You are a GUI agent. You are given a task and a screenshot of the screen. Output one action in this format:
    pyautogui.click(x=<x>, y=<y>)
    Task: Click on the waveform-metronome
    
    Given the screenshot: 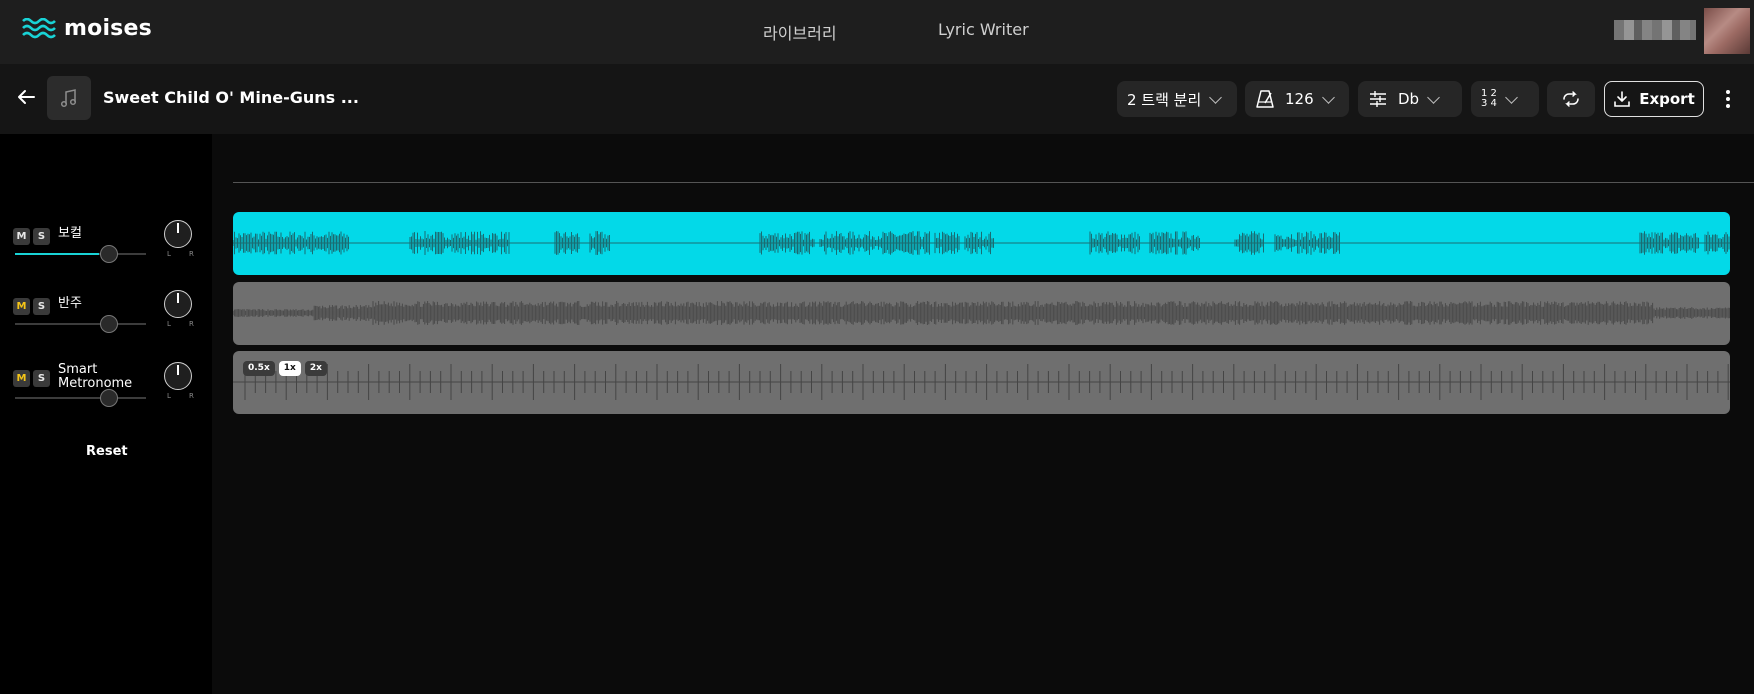 What is the action you would take?
    pyautogui.click(x=981, y=382)
    